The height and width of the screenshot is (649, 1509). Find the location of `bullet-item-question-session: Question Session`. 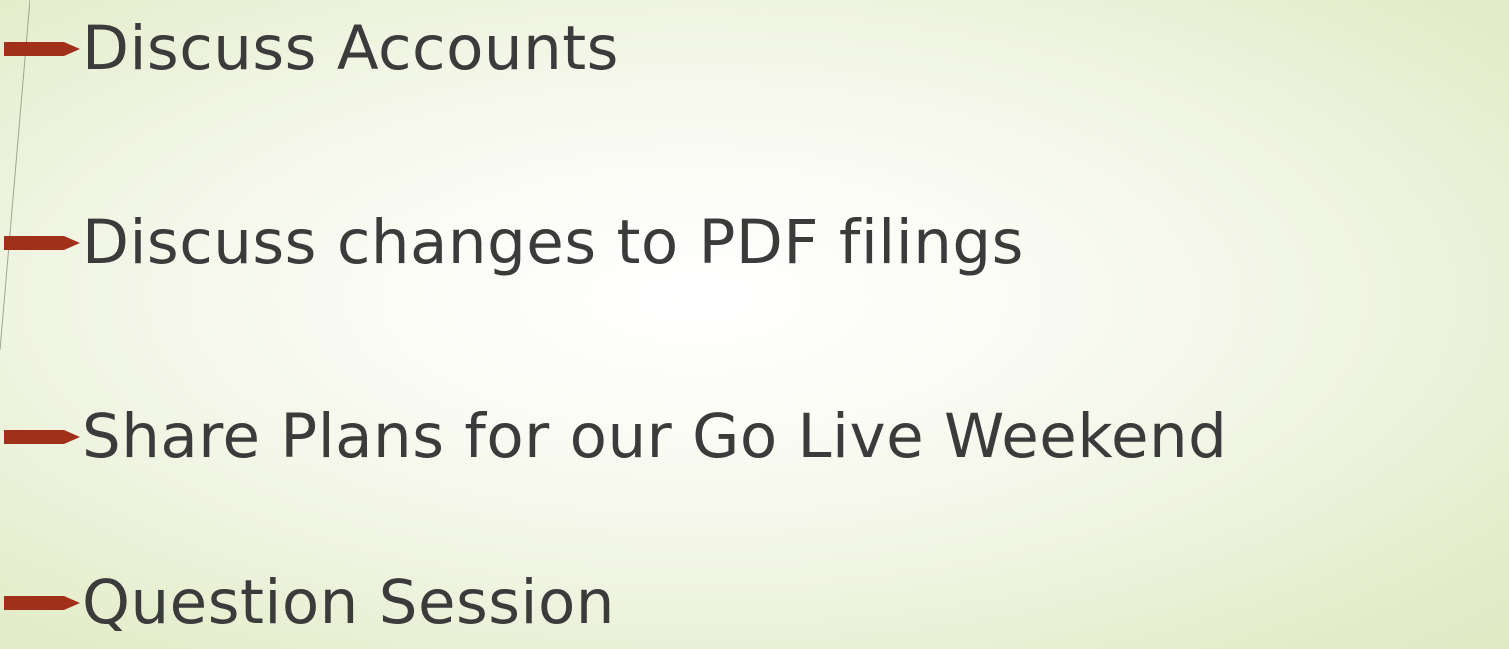

bullet-item-question-session: Question Session is located at coordinates (307, 603).